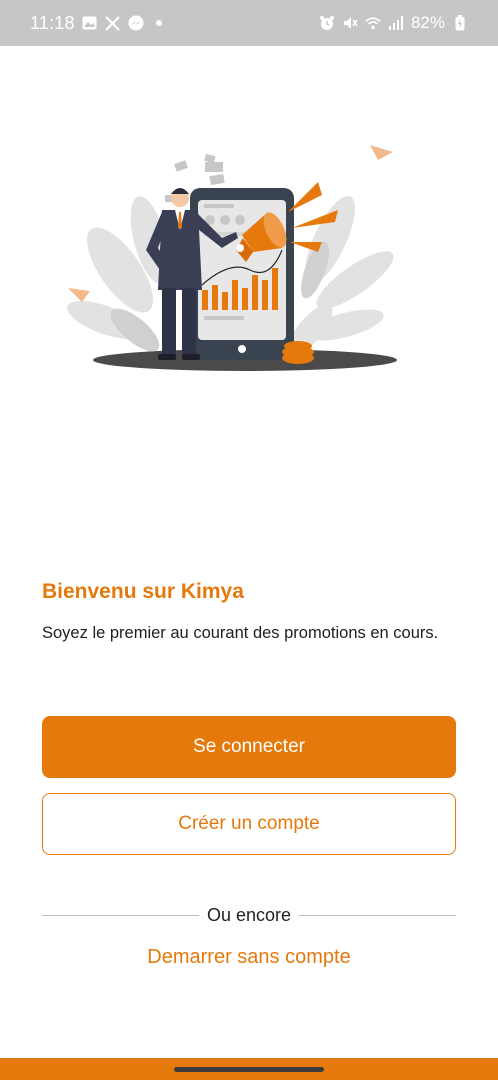 Image resolution: width=498 pixels, height=1080 pixels. I want to click on create-account-button: Créer un compte, so click(249, 824).